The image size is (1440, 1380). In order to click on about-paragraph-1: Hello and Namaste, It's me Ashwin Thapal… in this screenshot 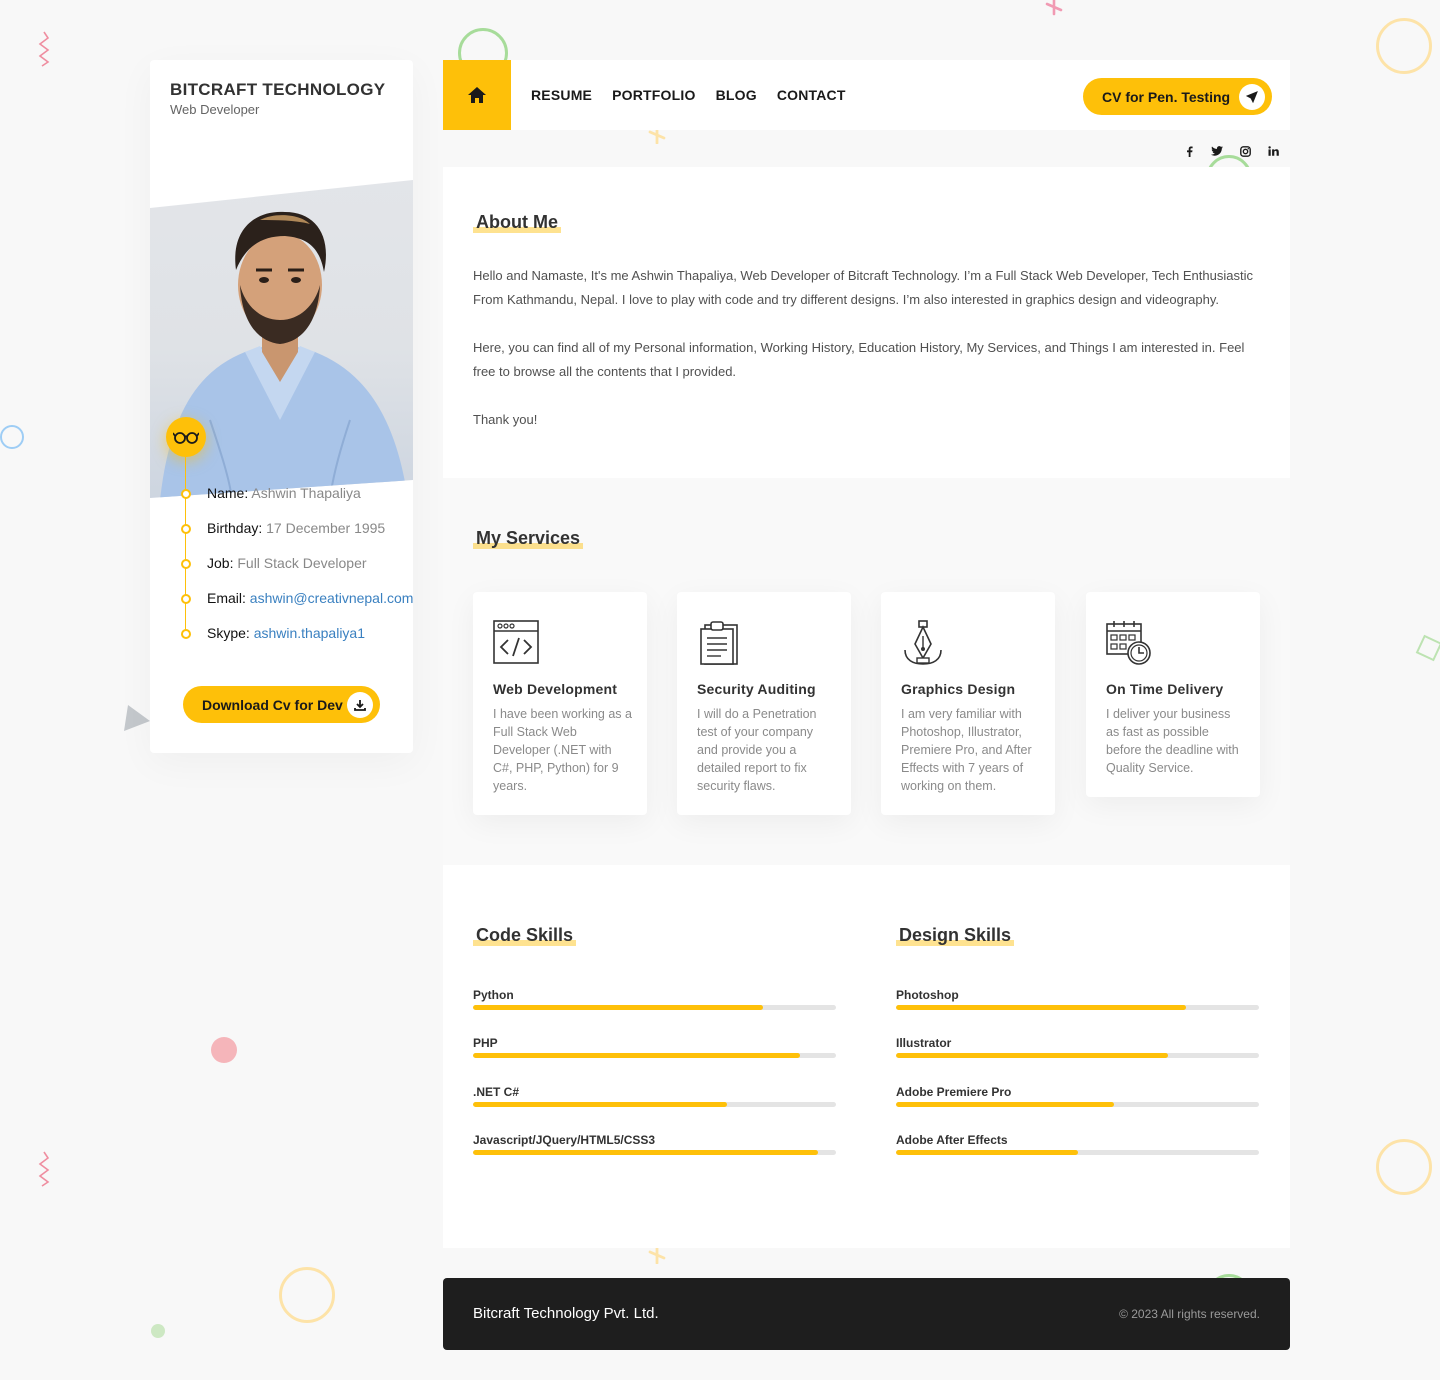, I will do `click(863, 287)`.